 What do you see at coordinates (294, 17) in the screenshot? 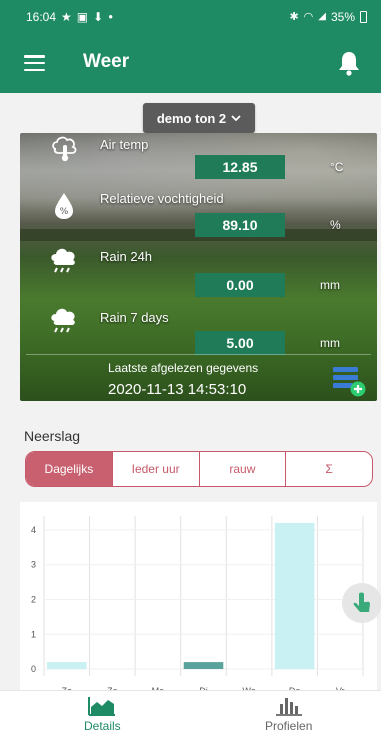
I see `bluetooth-icon: ✱` at bounding box center [294, 17].